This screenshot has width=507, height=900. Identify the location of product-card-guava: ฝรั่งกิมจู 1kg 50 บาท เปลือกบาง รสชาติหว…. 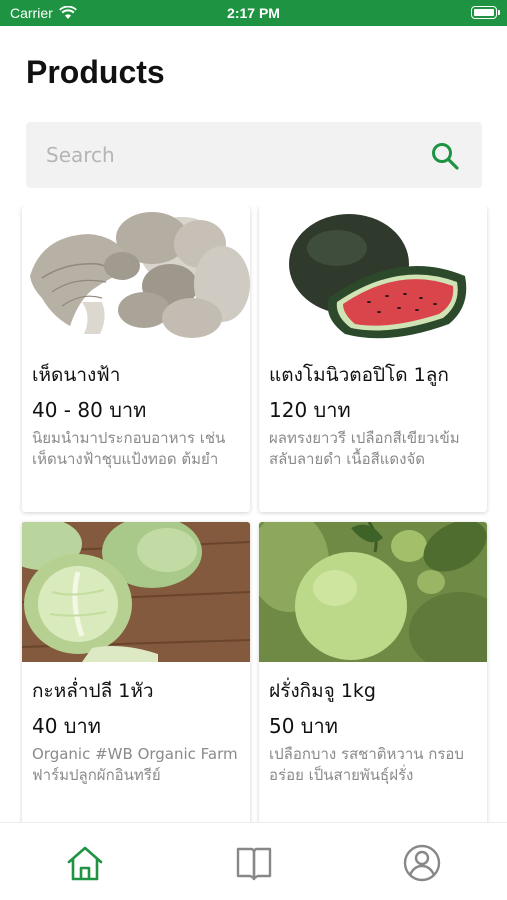
(373, 672).